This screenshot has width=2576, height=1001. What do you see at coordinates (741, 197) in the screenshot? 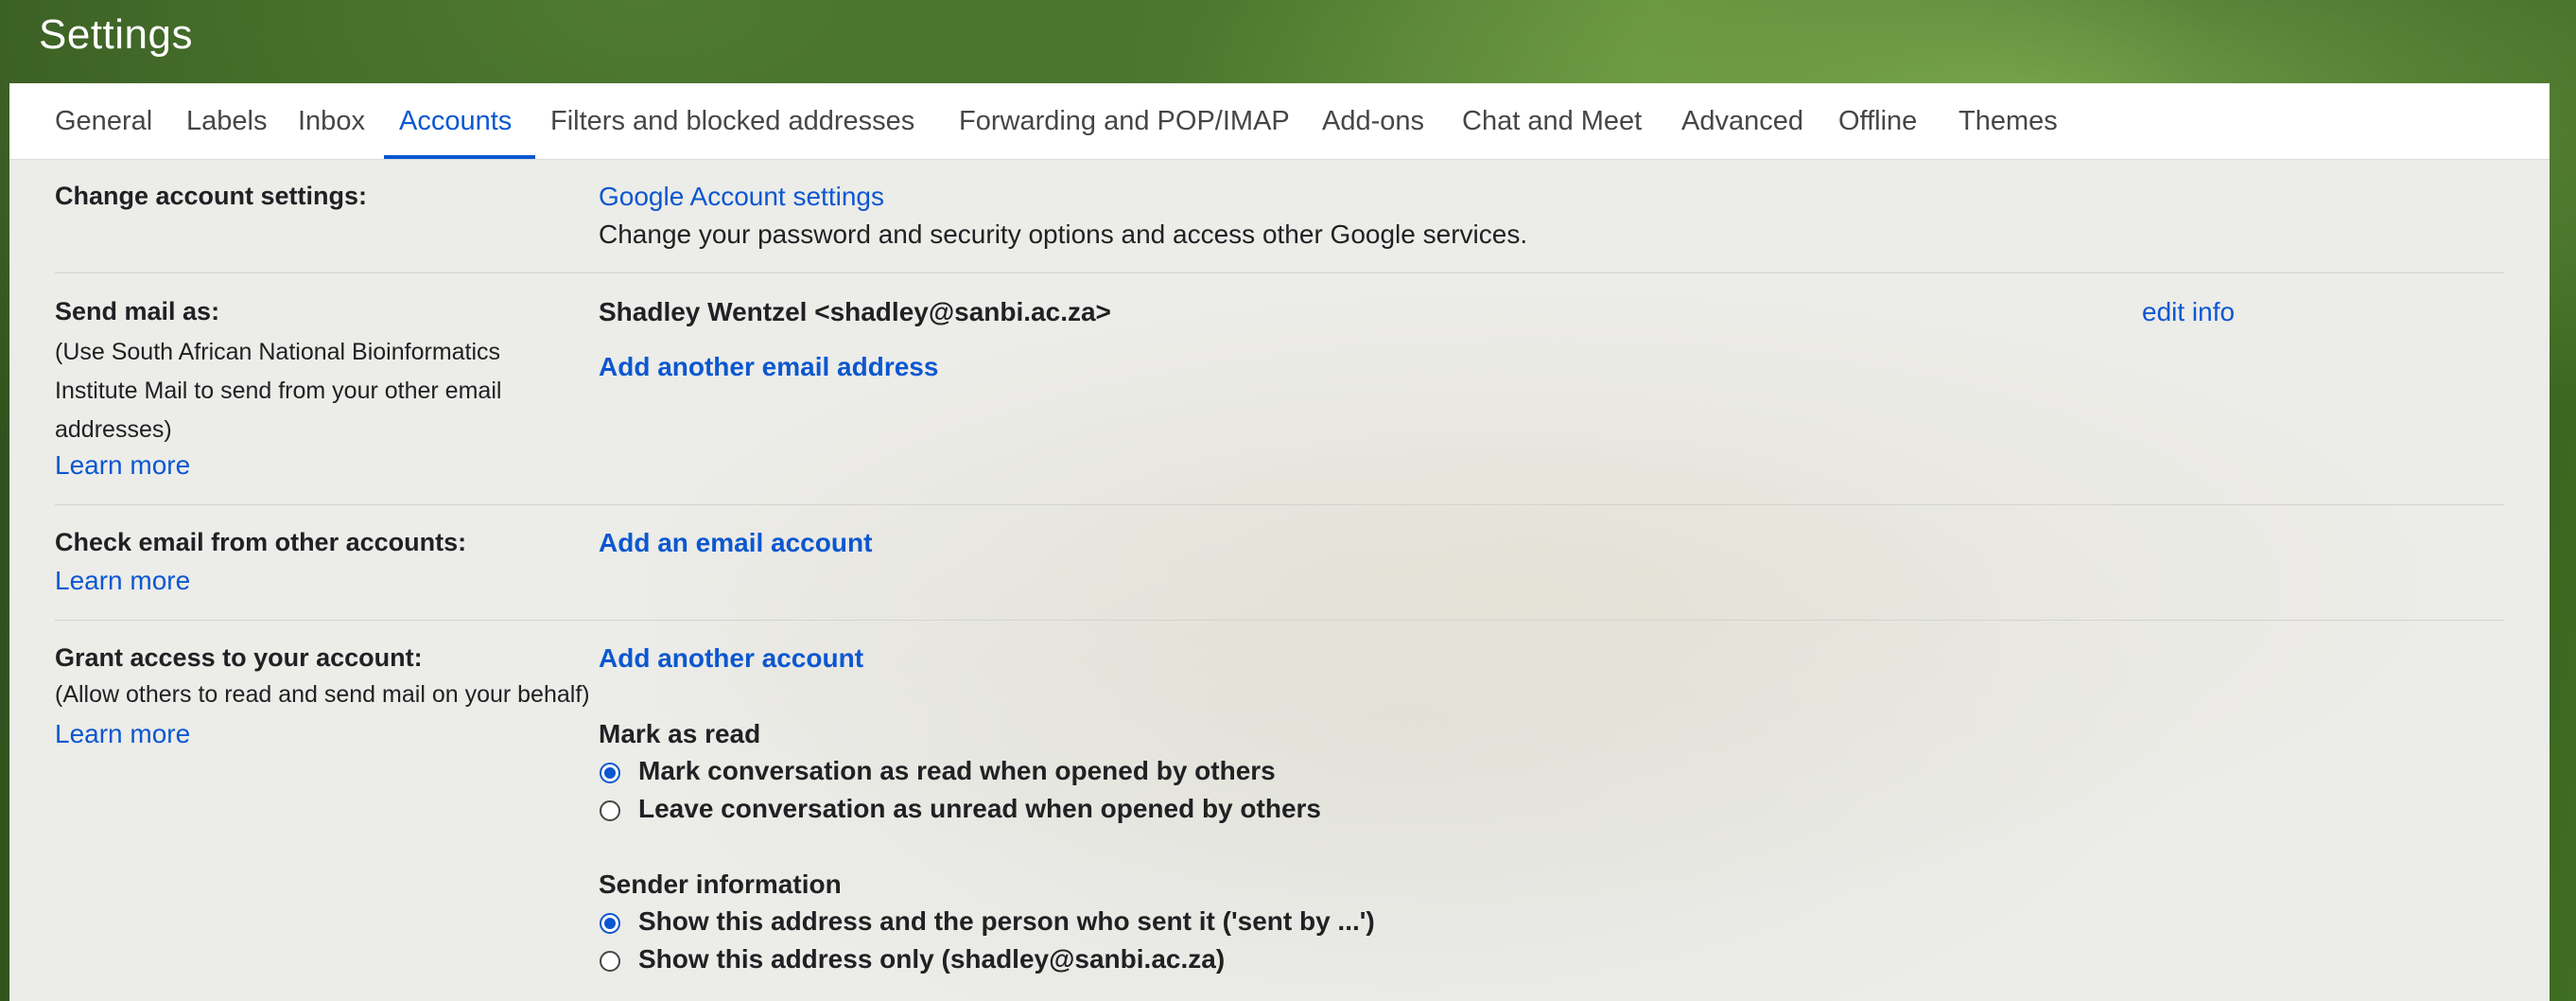
I see `google-account-settings-link: Google Account settings` at bounding box center [741, 197].